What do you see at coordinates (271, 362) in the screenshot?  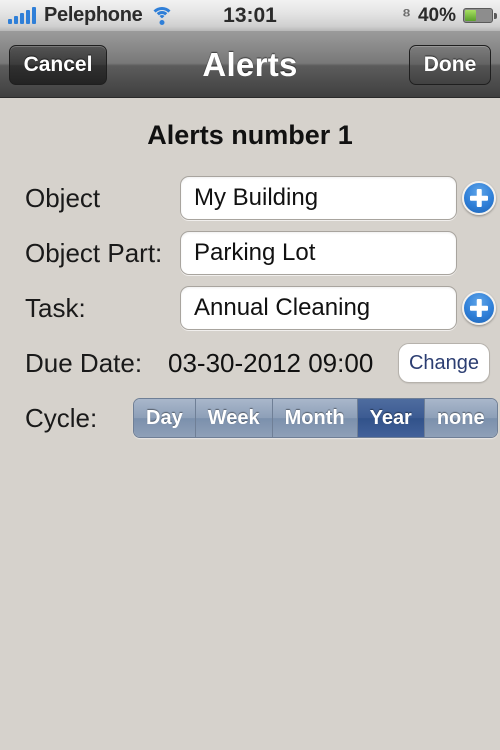 I see `due-date-value: 03-30-2012 09:00` at bounding box center [271, 362].